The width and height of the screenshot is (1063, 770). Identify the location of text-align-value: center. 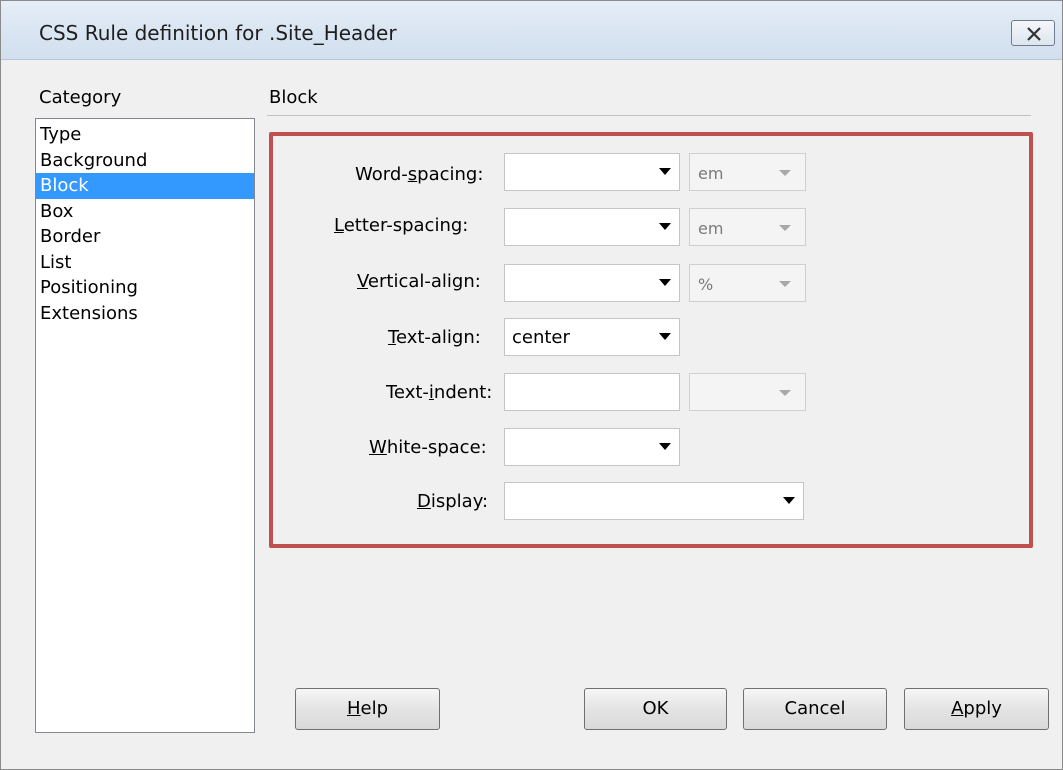
(541, 337).